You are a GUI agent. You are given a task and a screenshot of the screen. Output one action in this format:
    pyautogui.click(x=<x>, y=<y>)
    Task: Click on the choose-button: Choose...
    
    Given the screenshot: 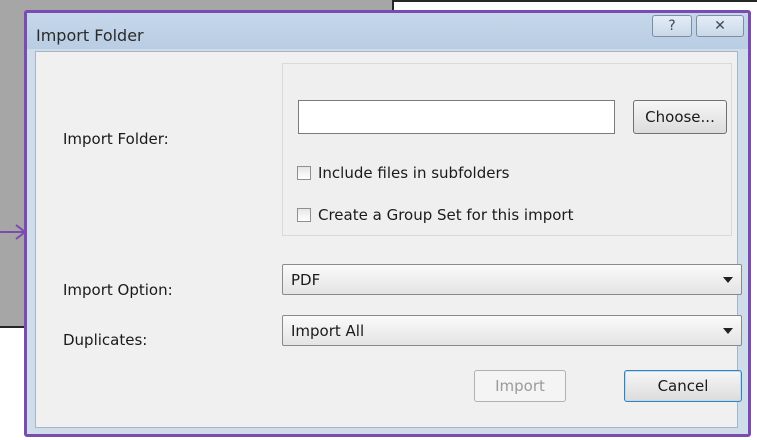 What is the action you would take?
    pyautogui.click(x=680, y=117)
    